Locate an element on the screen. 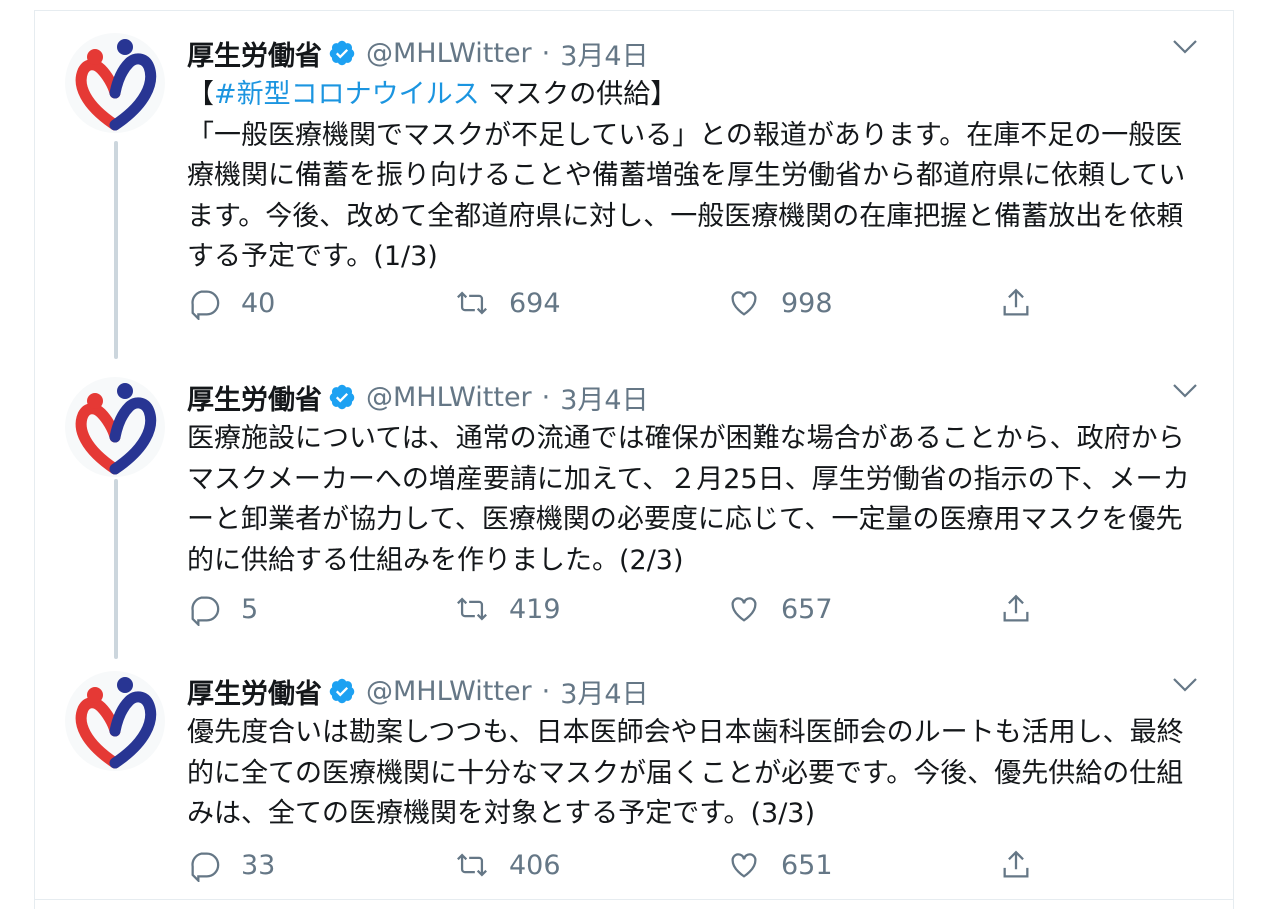  retweet-count: 694 is located at coordinates (535, 303).